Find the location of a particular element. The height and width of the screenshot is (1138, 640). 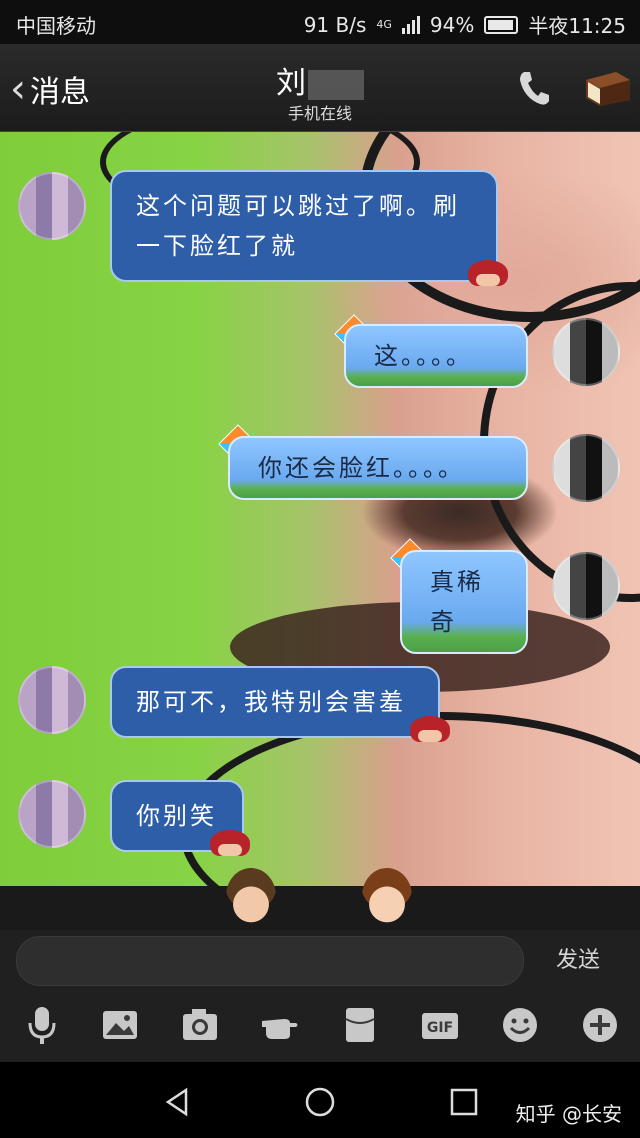

input-area: 发送 GIF is located at coordinates (320, 996).